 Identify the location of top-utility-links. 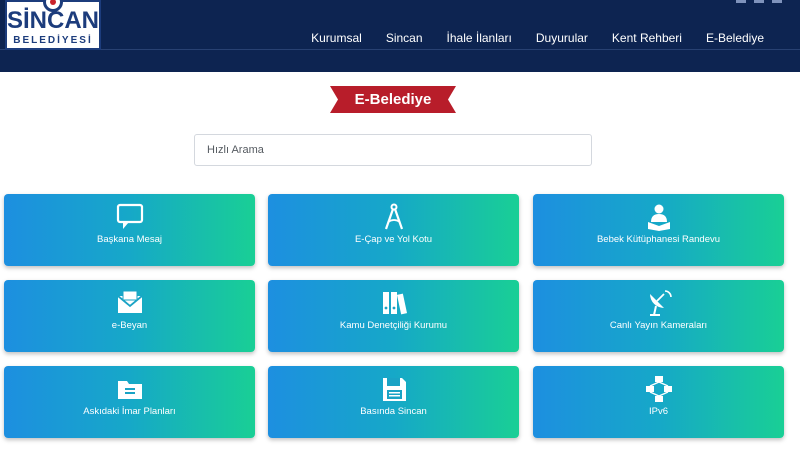
(759, 3).